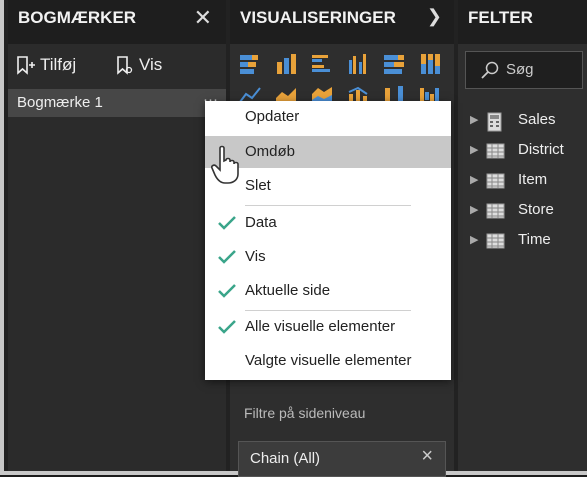  I want to click on menu-item-label: Valgte visuelle elementer, so click(328, 360).